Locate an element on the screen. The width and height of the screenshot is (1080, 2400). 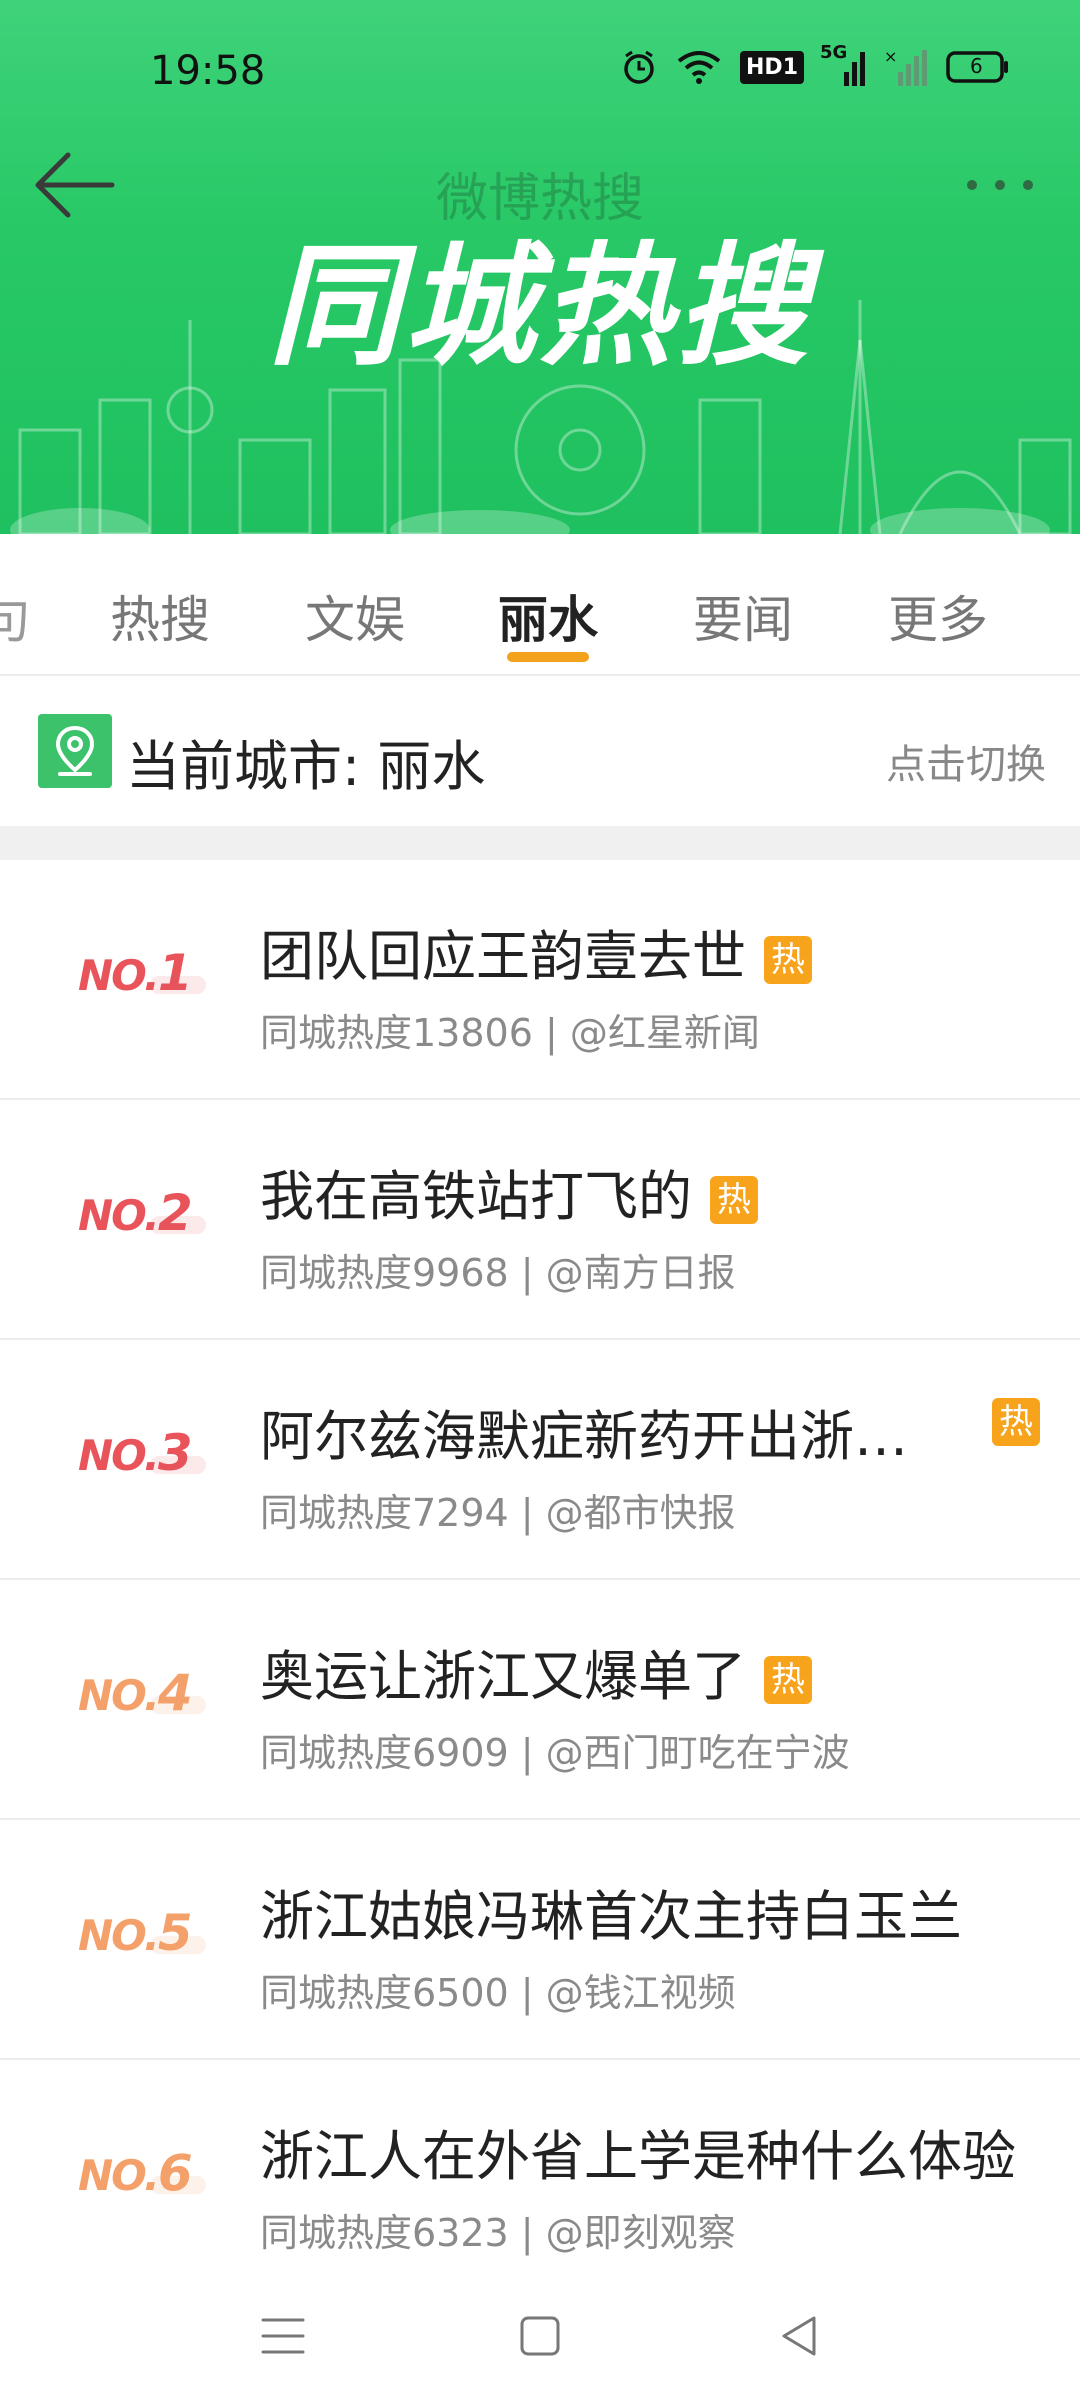
item-meta: 同城热度6323 | @即刻观察 is located at coordinates (498, 2233).